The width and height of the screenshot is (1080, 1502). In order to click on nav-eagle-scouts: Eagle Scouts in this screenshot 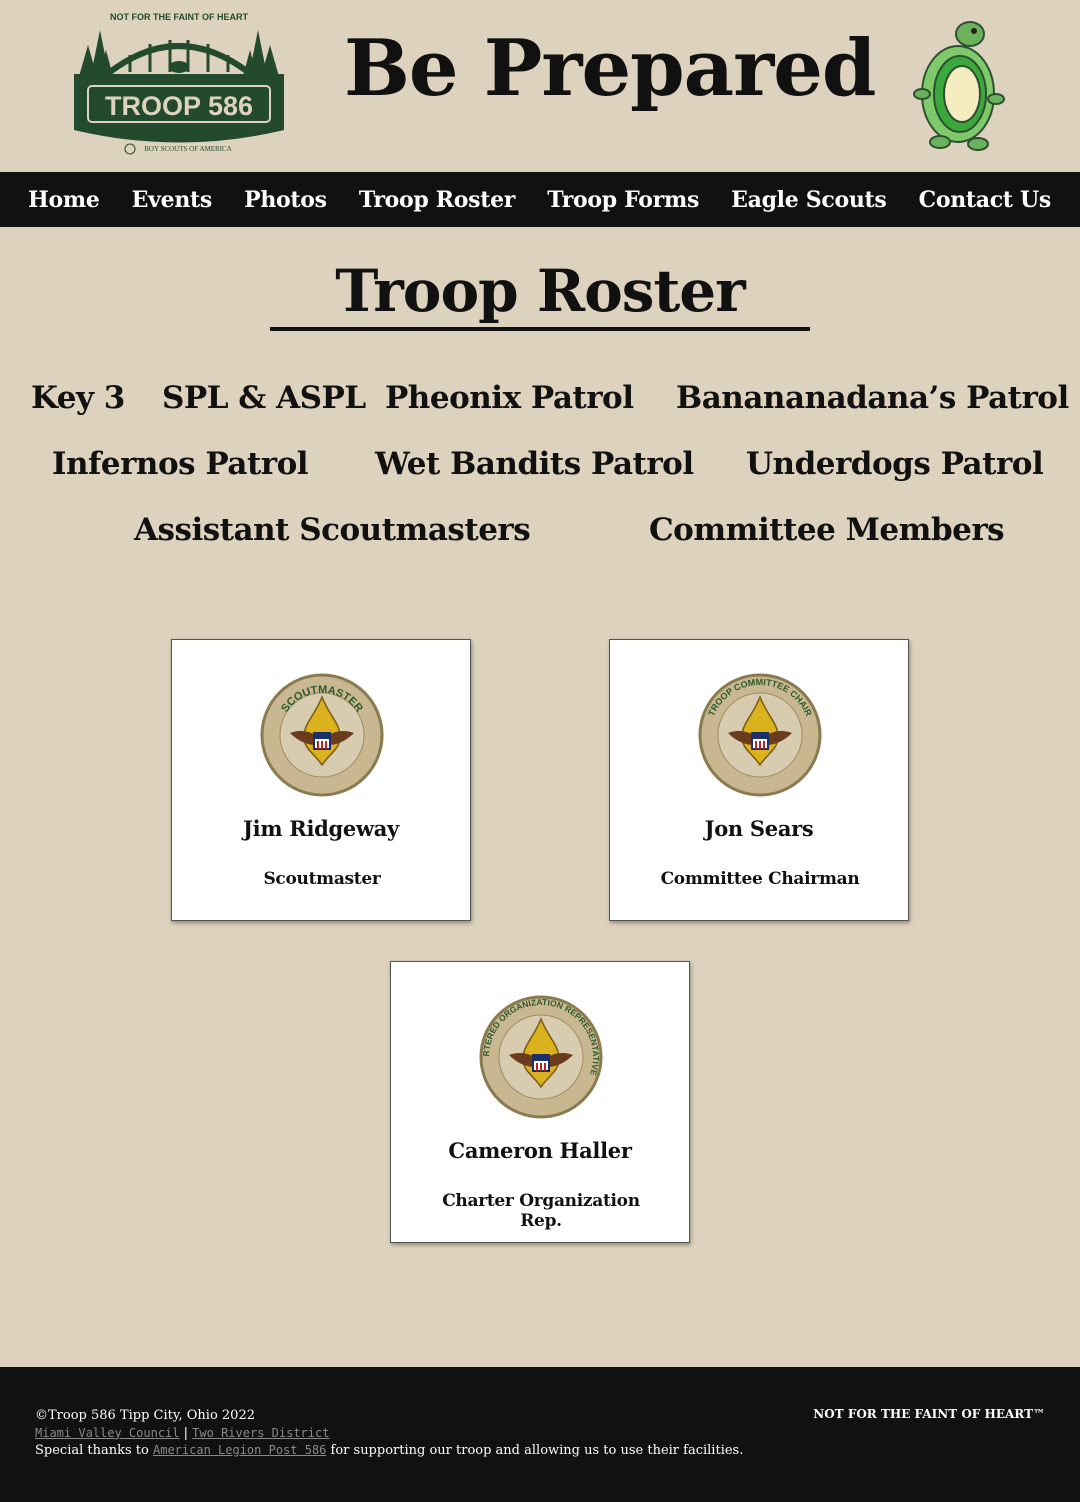, I will do `click(809, 200)`.